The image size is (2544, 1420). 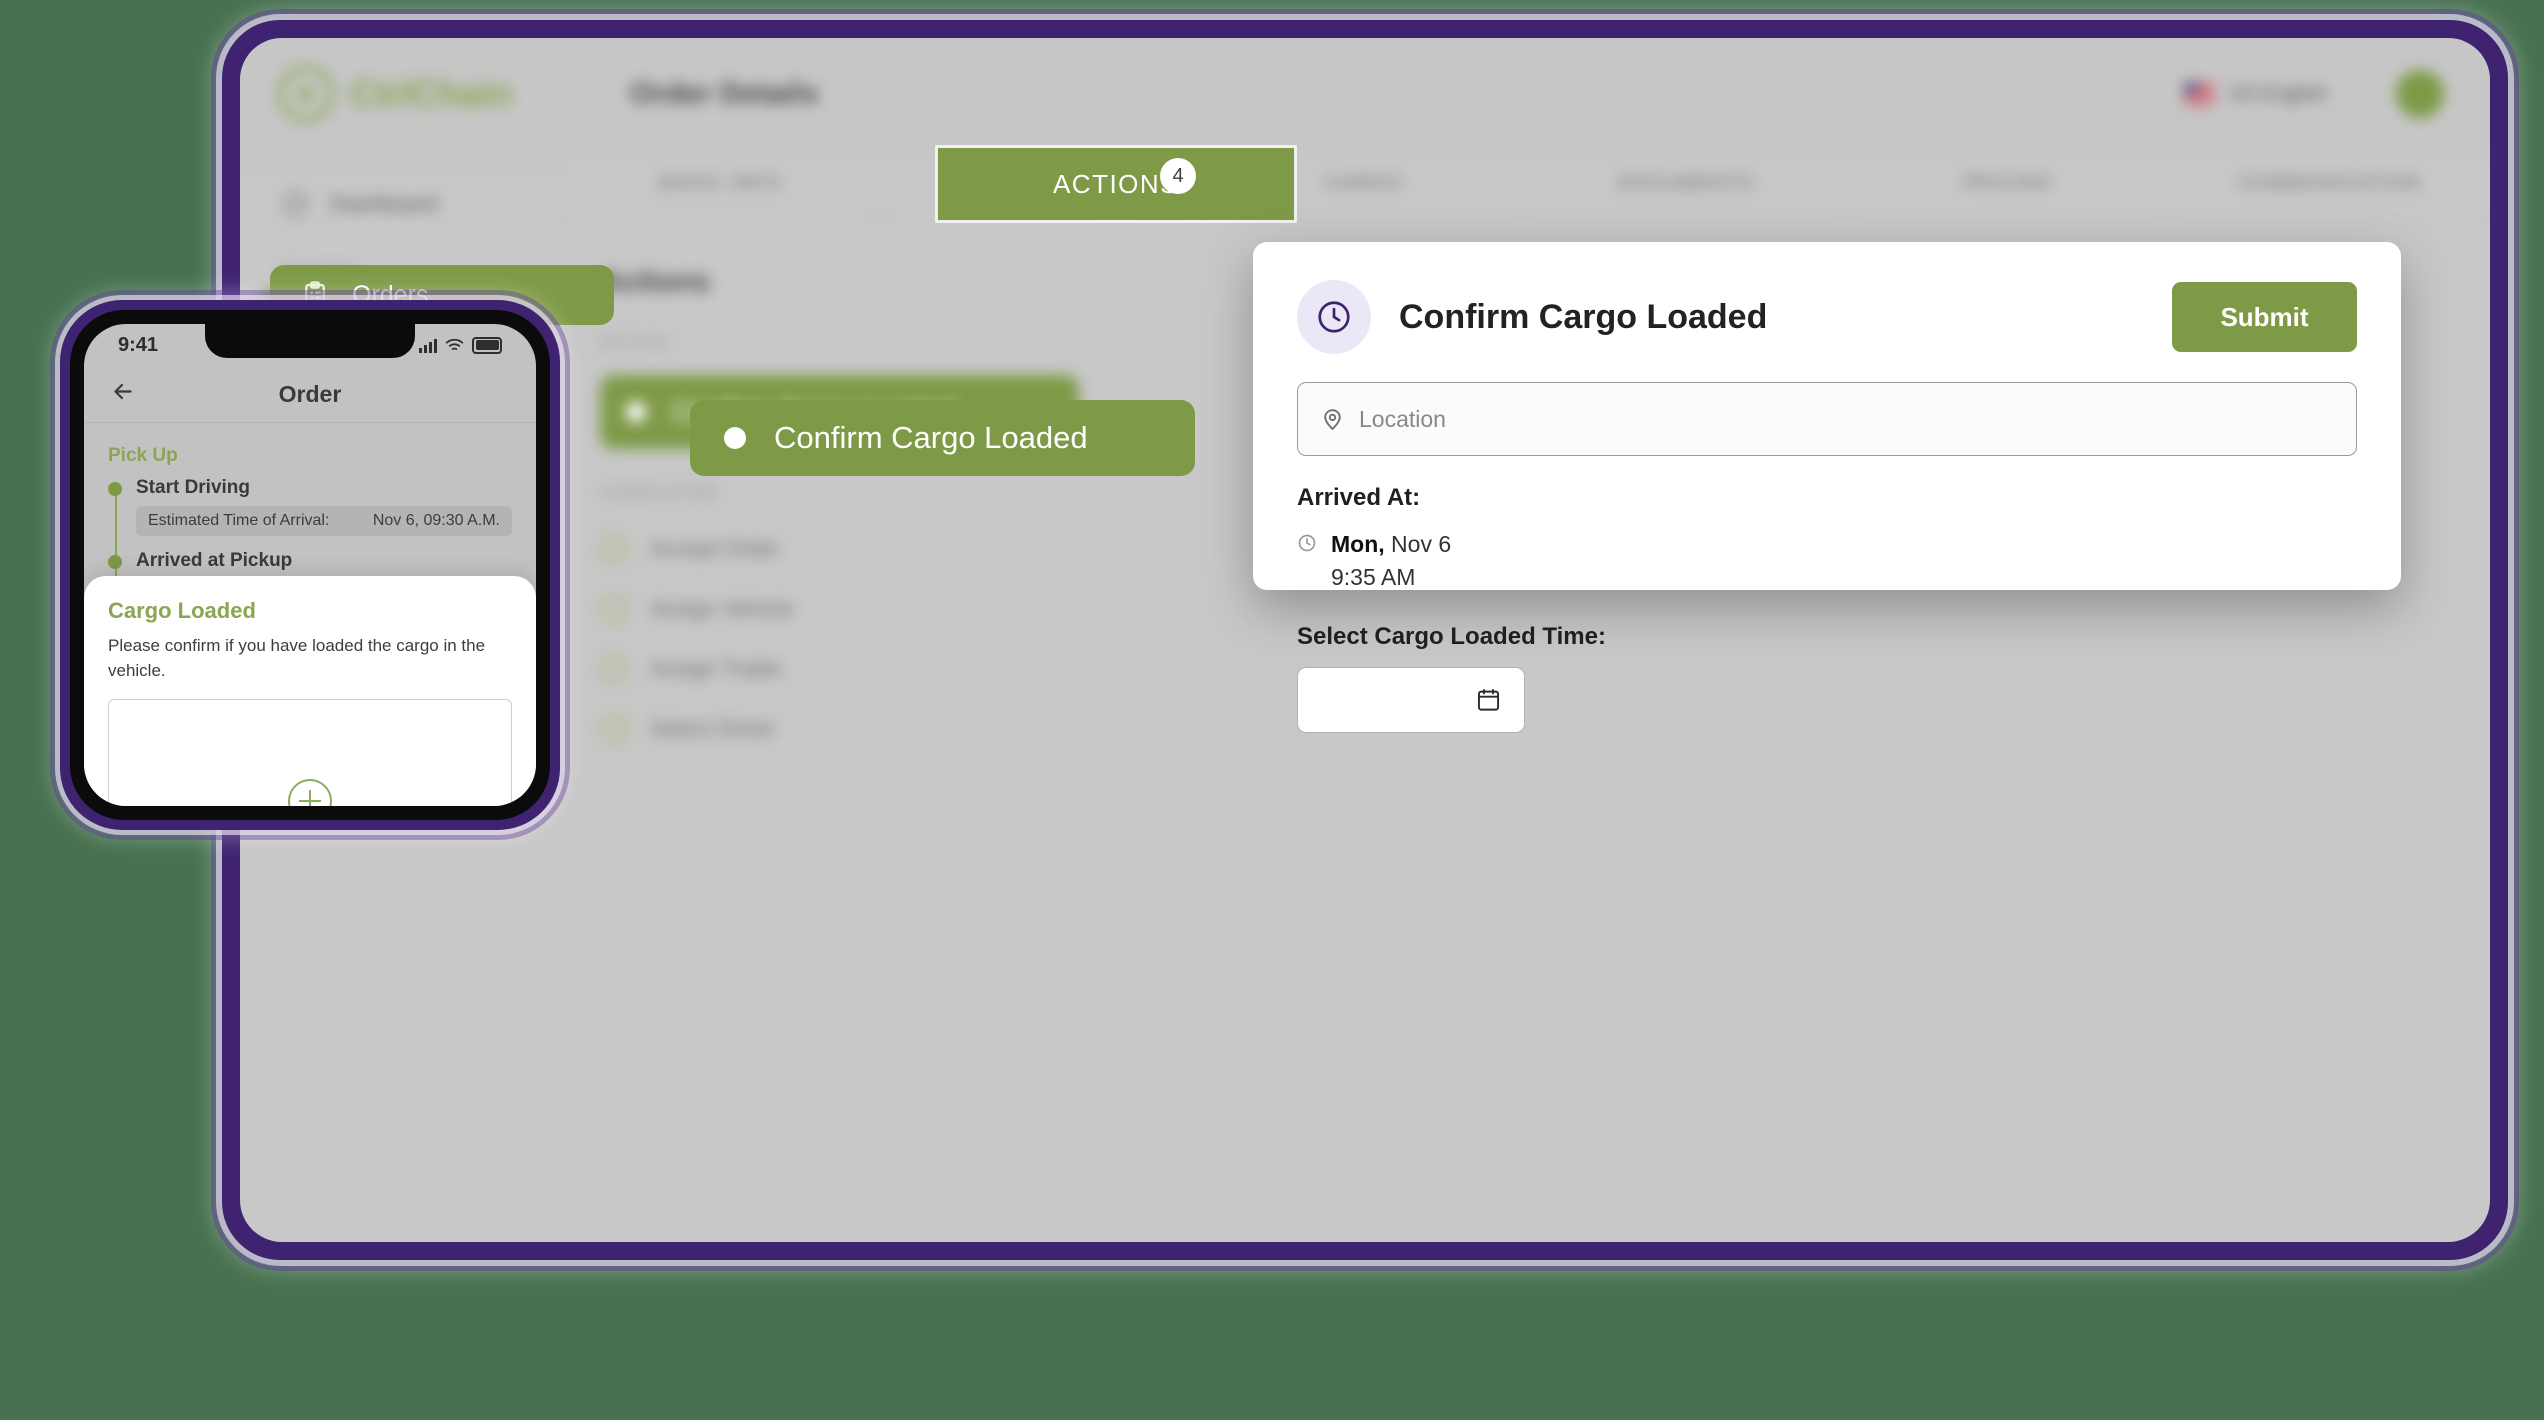 I want to click on language-selector: US English, so click(x=2255, y=94).